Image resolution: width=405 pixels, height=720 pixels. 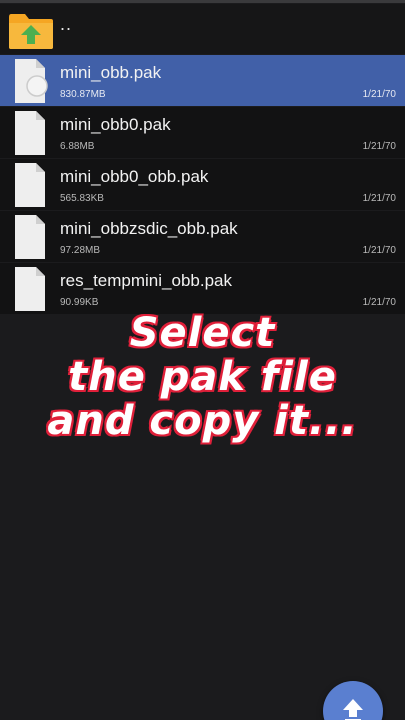 I want to click on file-row: mini_obb0_obb.pak 565.83KB 1/21/70, so click(x=202, y=184).